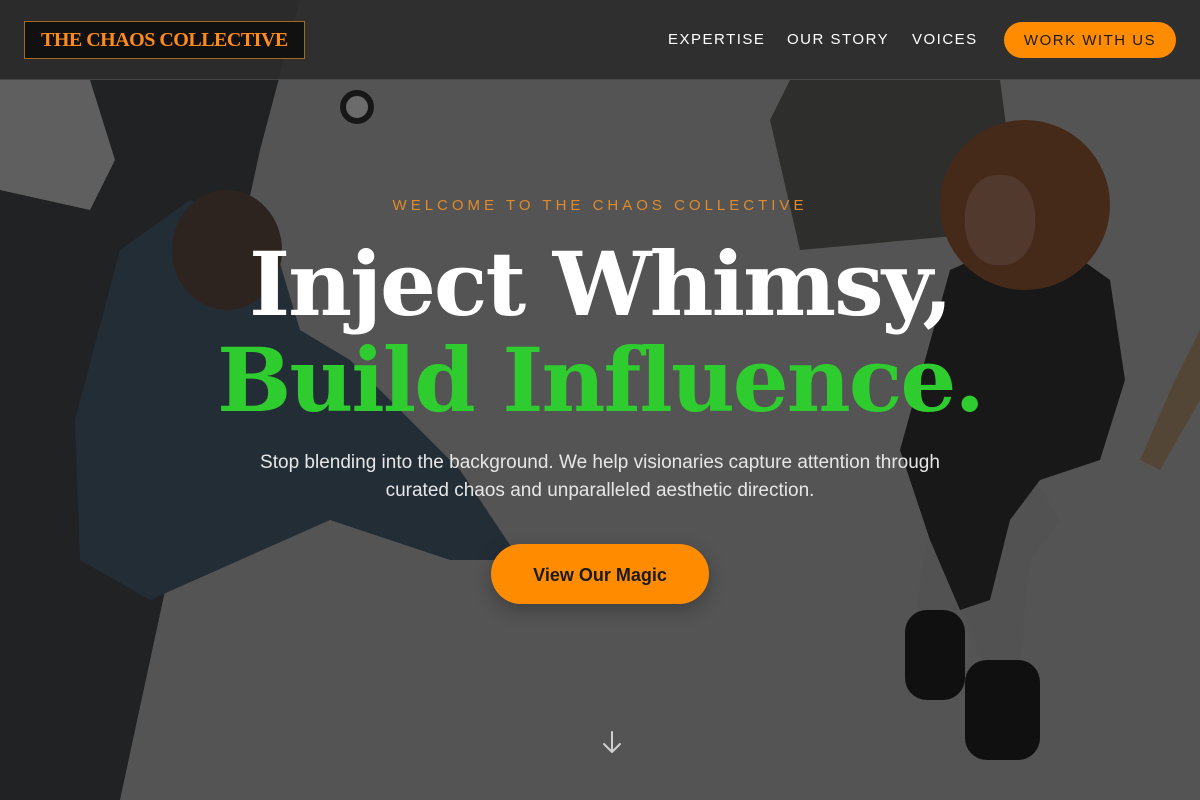 This screenshot has height=800, width=1200. I want to click on nav-link-voices: VOICES, so click(945, 40).